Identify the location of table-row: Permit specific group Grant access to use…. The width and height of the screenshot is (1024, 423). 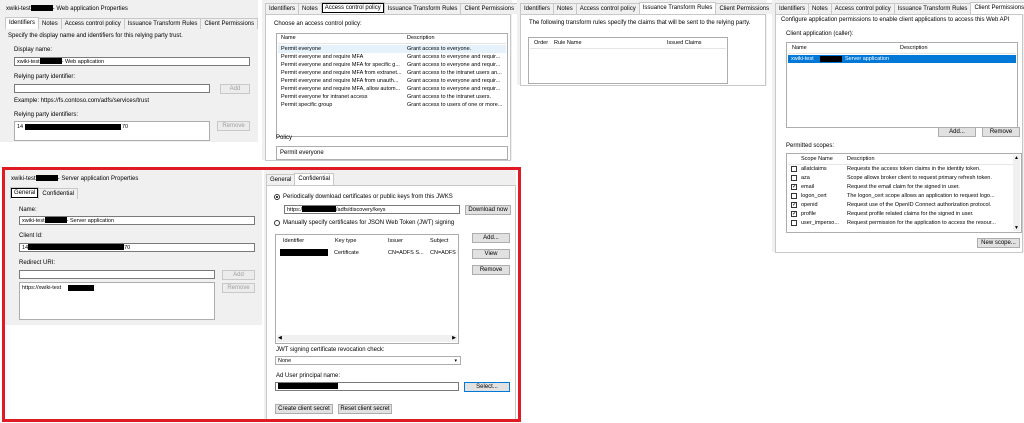
(392, 105).